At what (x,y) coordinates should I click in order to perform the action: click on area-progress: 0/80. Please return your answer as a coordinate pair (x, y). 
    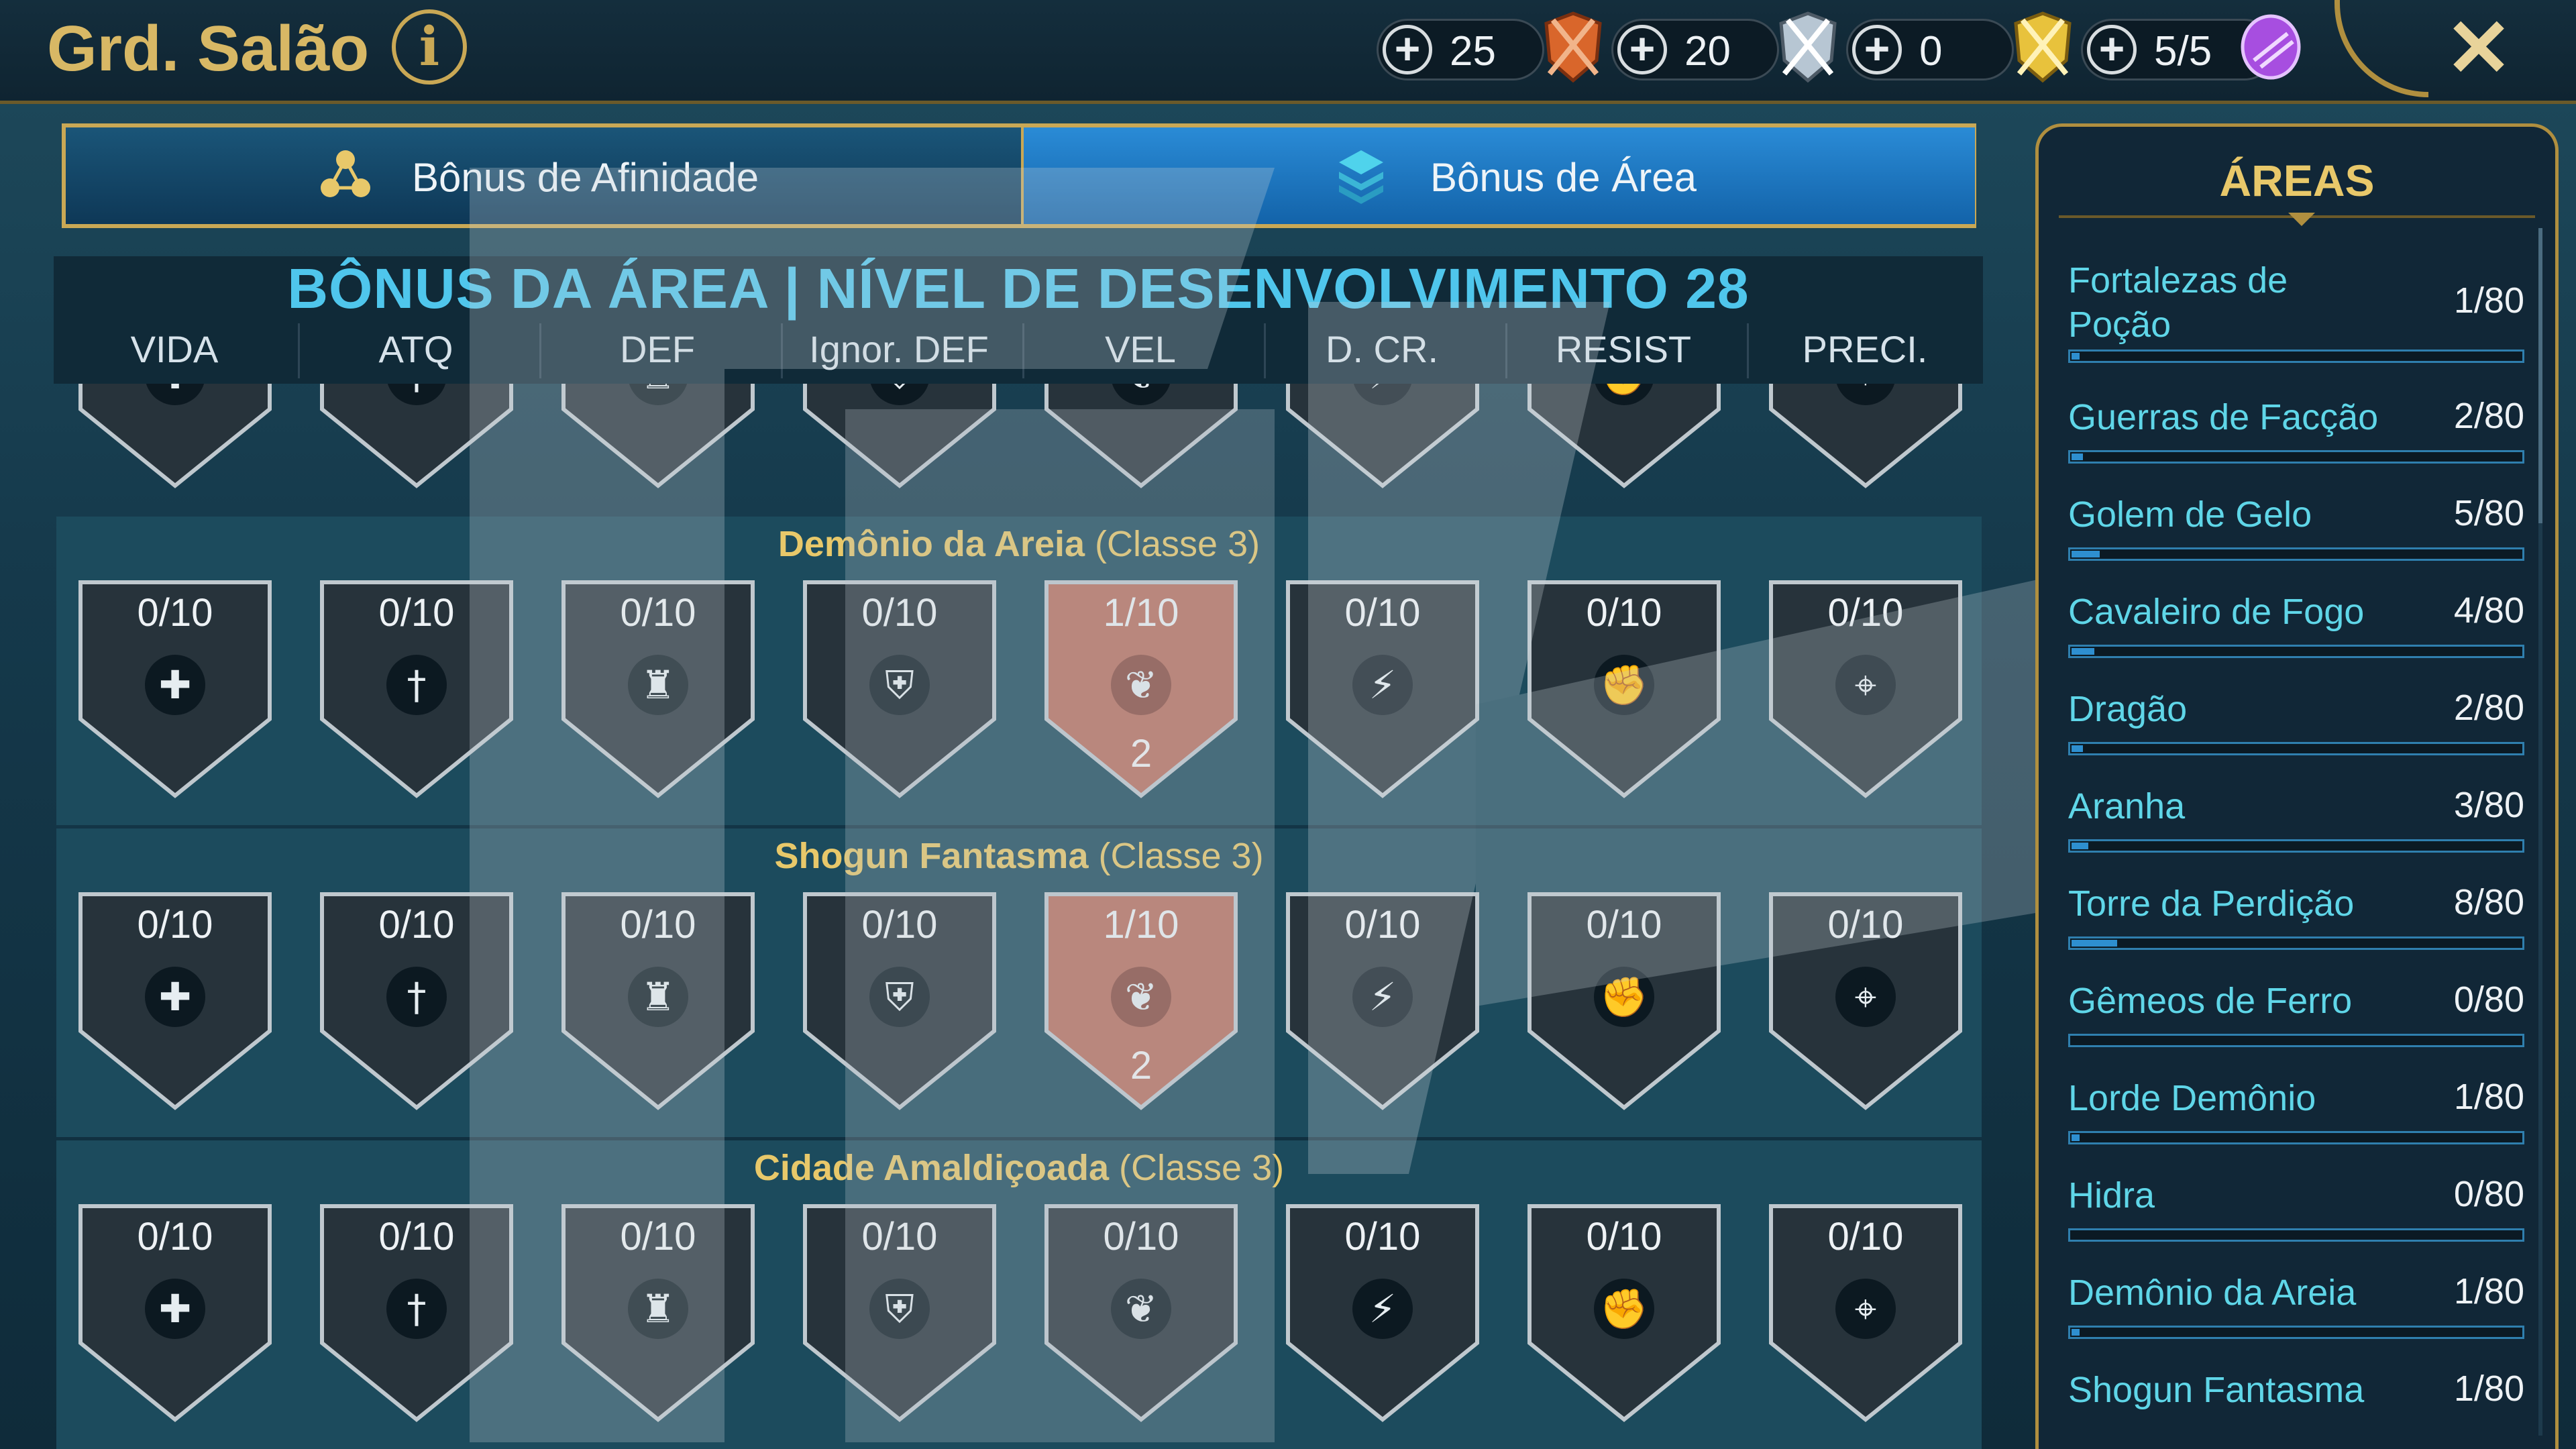
    Looking at the image, I should click on (2488, 999).